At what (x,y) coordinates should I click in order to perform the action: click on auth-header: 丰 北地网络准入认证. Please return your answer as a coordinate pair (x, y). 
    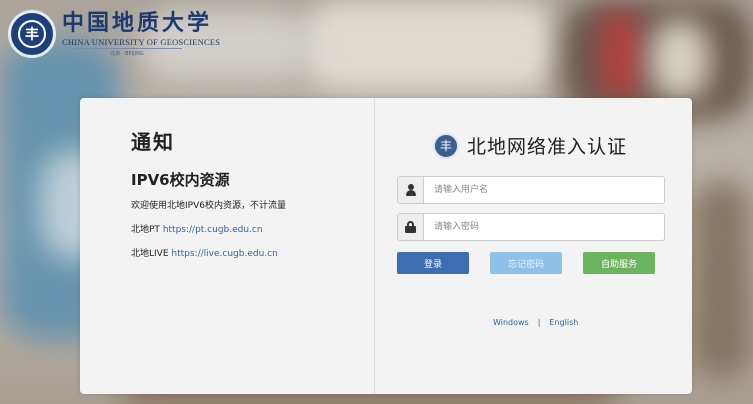
    Looking at the image, I should click on (562, 145).